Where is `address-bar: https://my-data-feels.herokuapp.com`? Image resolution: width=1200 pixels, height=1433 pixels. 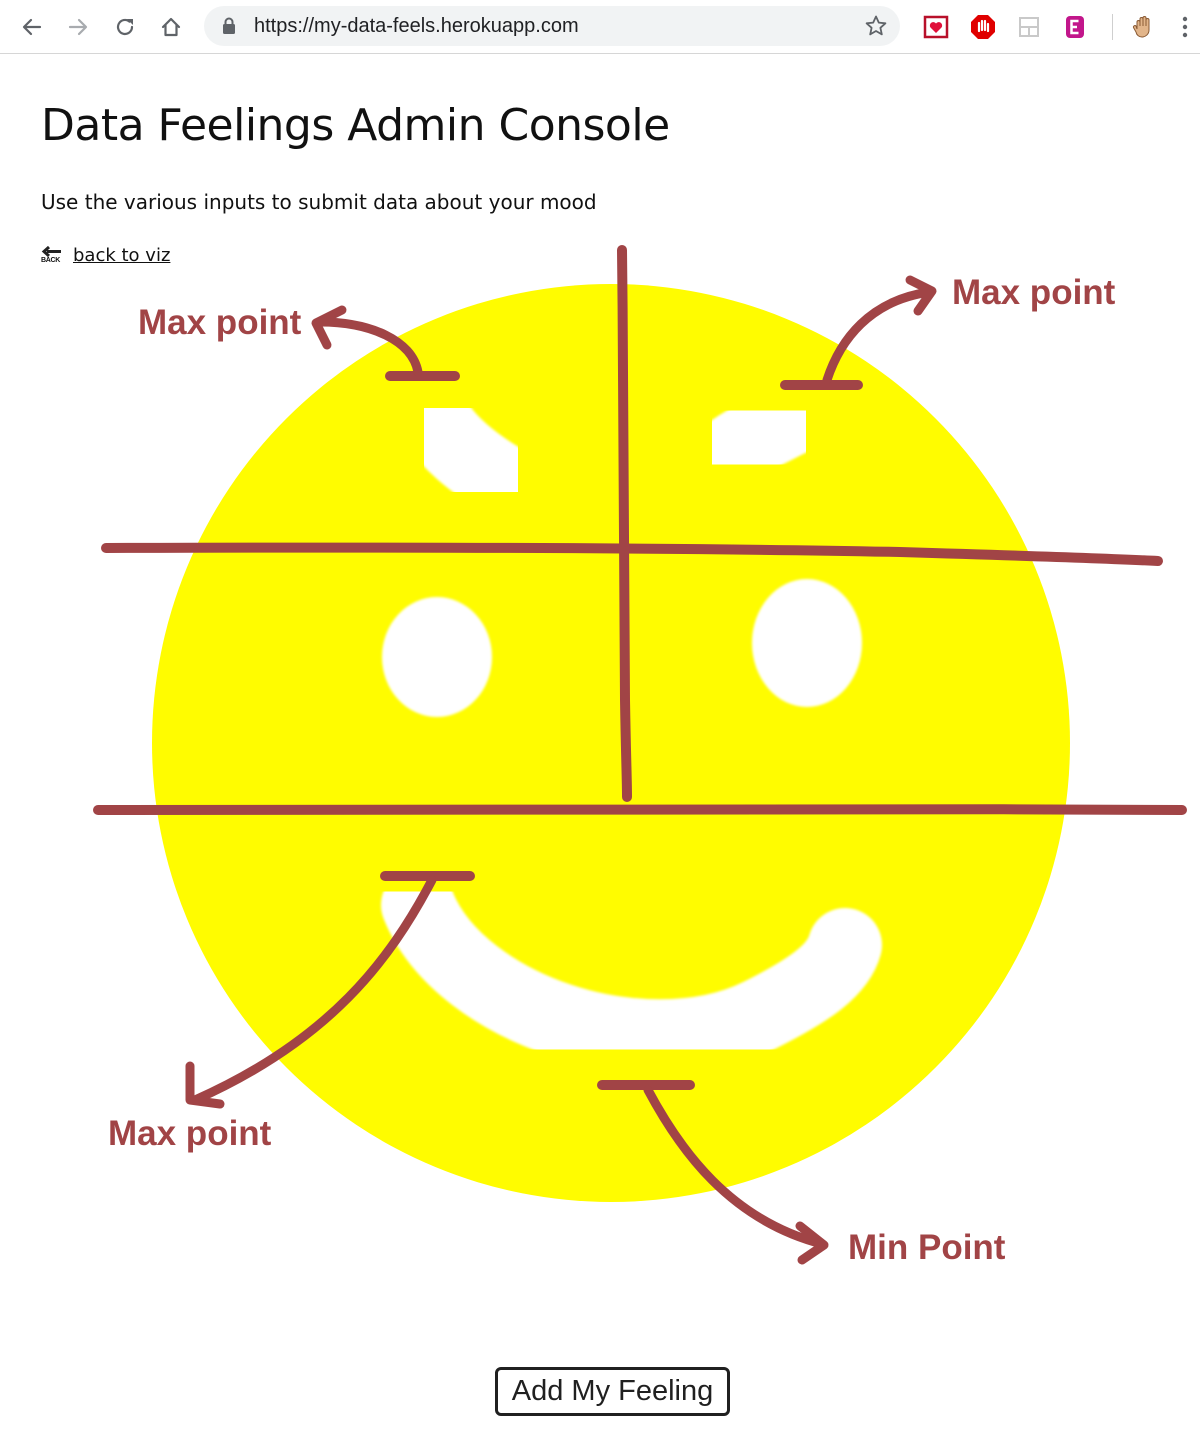 address-bar: https://my-data-feels.herokuapp.com is located at coordinates (552, 26).